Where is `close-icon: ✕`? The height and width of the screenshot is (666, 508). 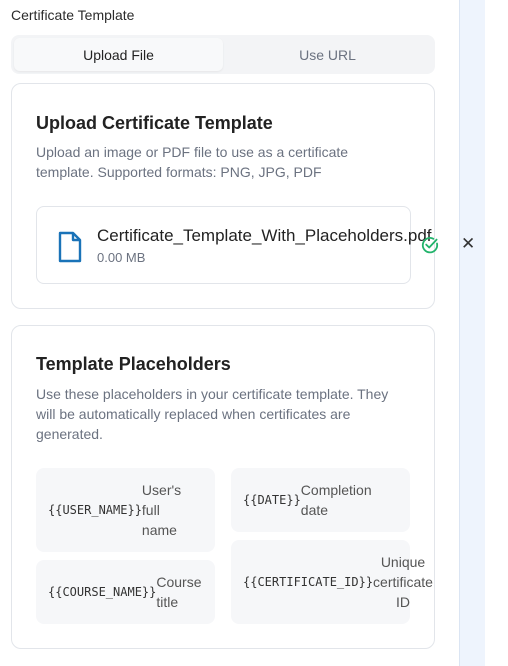
close-icon: ✕ is located at coordinates (468, 244).